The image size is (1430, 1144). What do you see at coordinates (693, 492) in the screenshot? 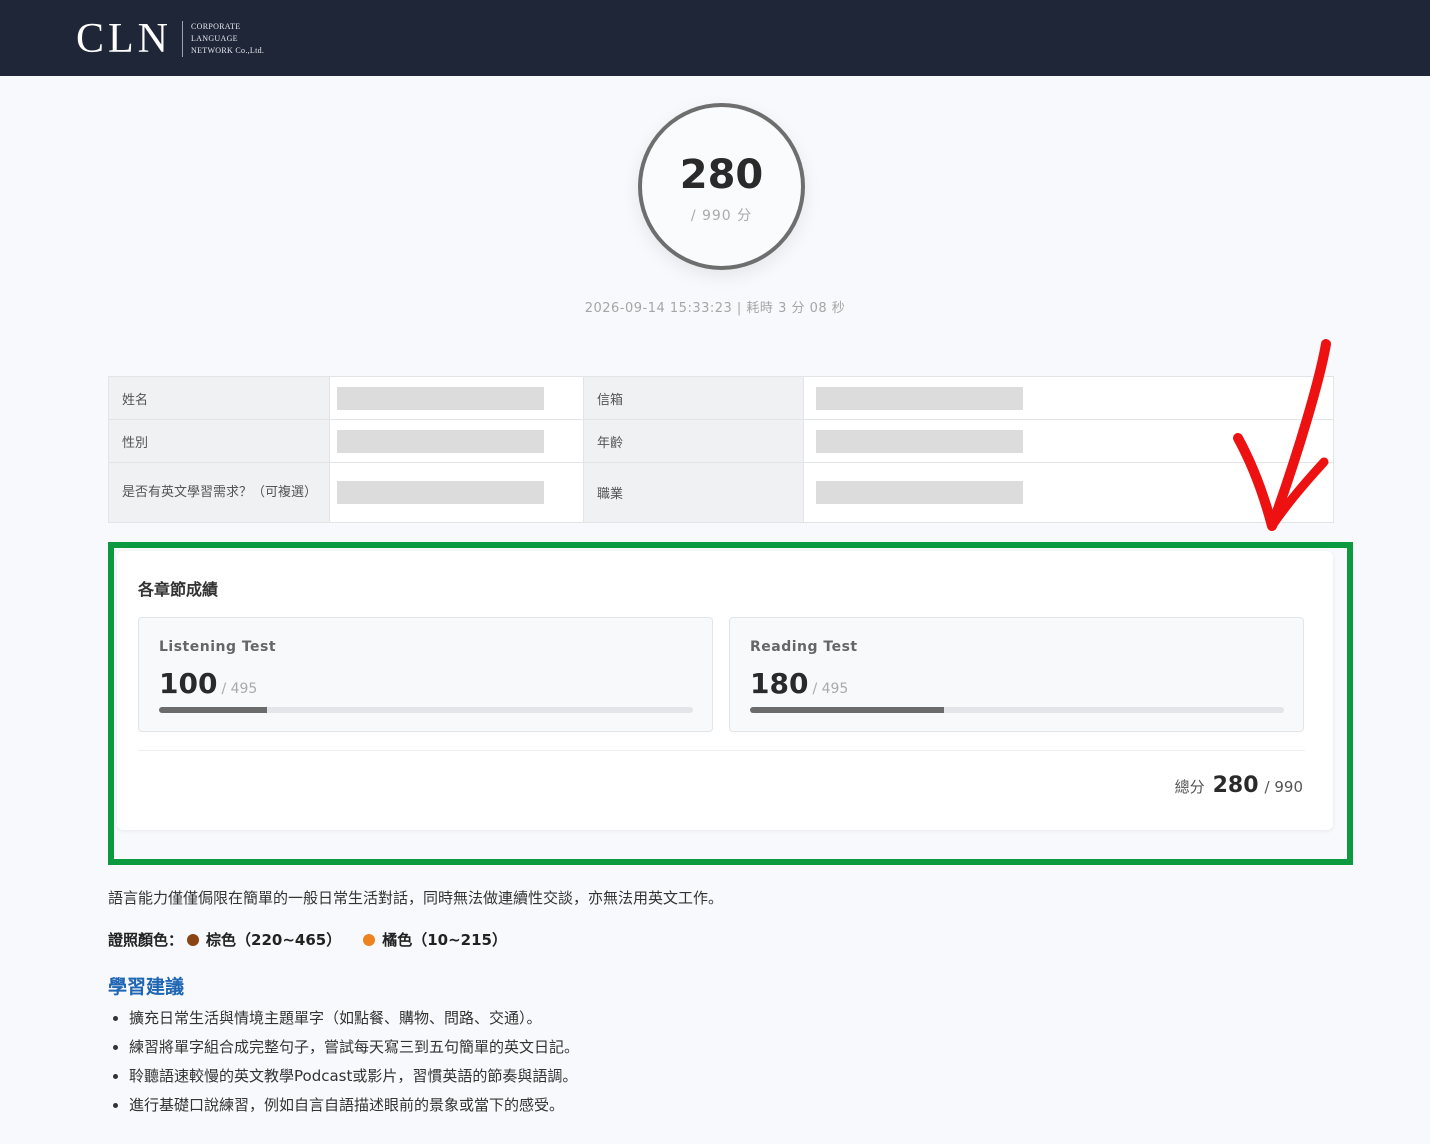
I see `job-label: 職業` at bounding box center [693, 492].